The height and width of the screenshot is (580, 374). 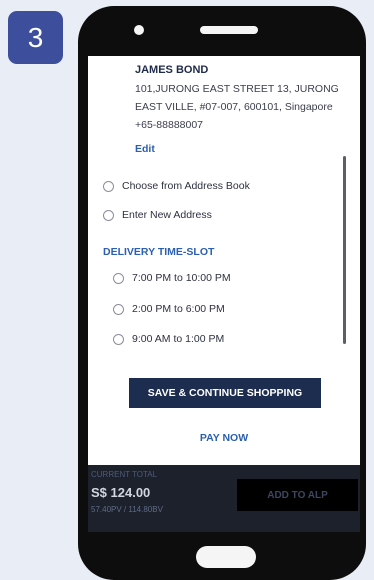 I want to click on current-total-value: S$ 124.00, so click(x=121, y=492).